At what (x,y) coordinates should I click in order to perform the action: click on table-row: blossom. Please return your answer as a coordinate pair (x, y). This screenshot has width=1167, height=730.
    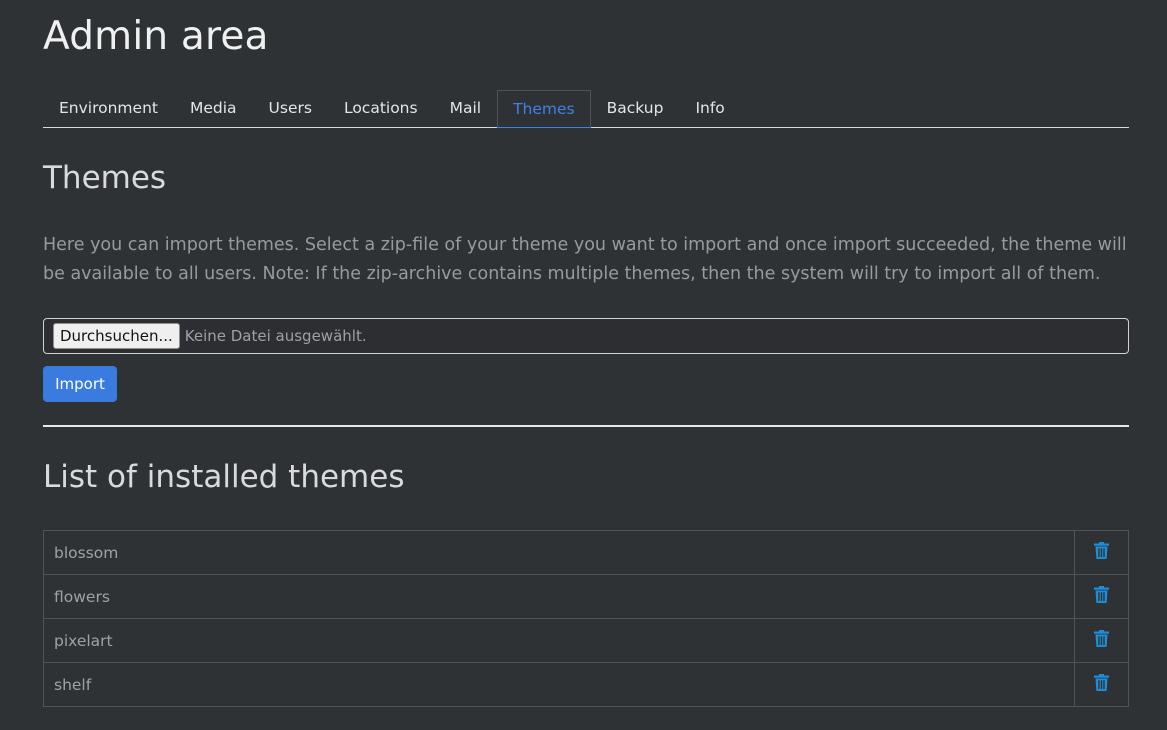
    Looking at the image, I should click on (586, 552).